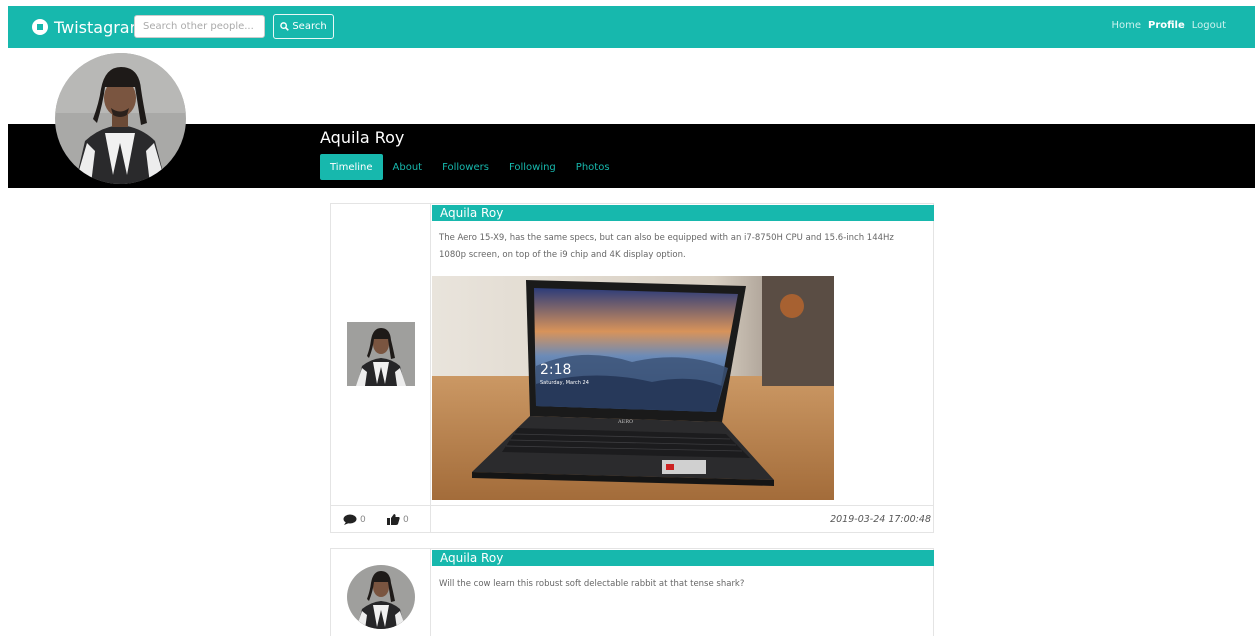 The height and width of the screenshot is (636, 1255). What do you see at coordinates (393, 519) in the screenshot?
I see `thumbs-up-icon` at bounding box center [393, 519].